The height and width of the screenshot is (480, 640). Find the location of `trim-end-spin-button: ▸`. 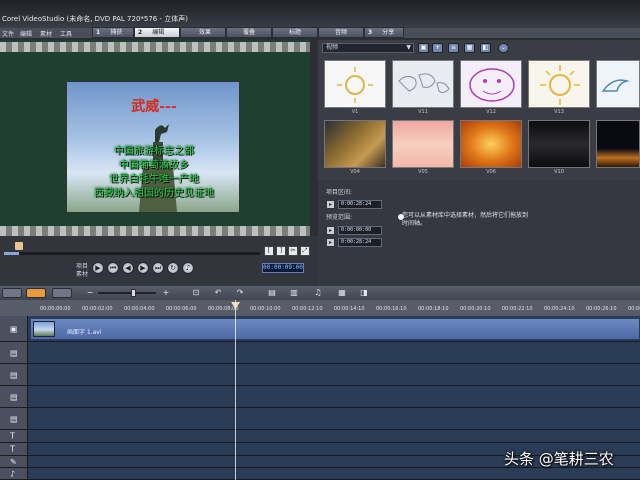

trim-end-spin-button: ▸ is located at coordinates (330, 242).